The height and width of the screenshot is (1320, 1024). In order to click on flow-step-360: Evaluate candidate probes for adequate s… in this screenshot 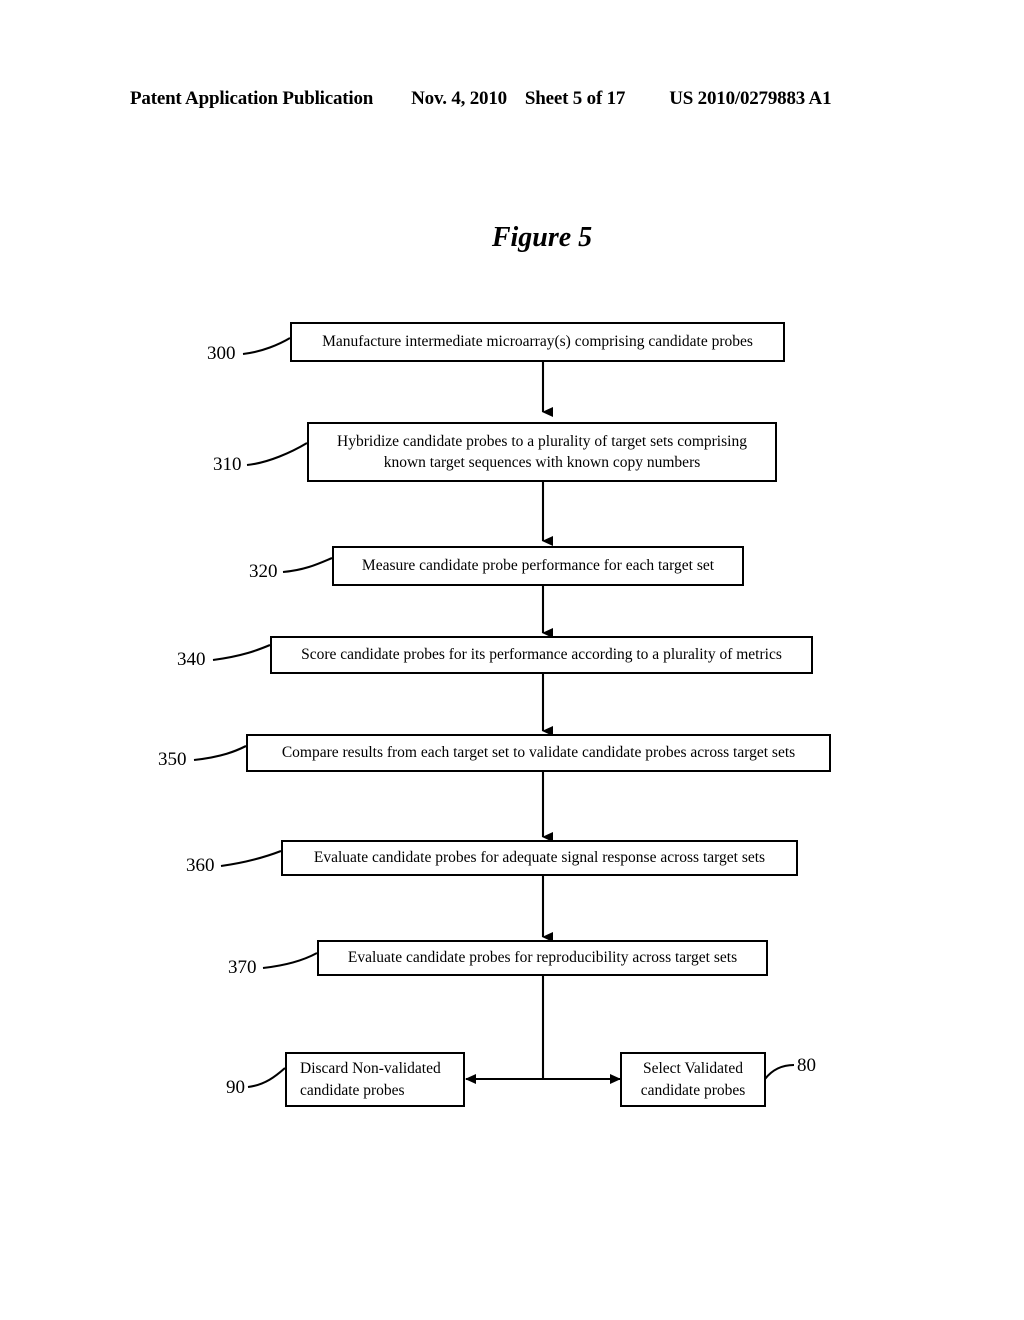, I will do `click(539, 858)`.